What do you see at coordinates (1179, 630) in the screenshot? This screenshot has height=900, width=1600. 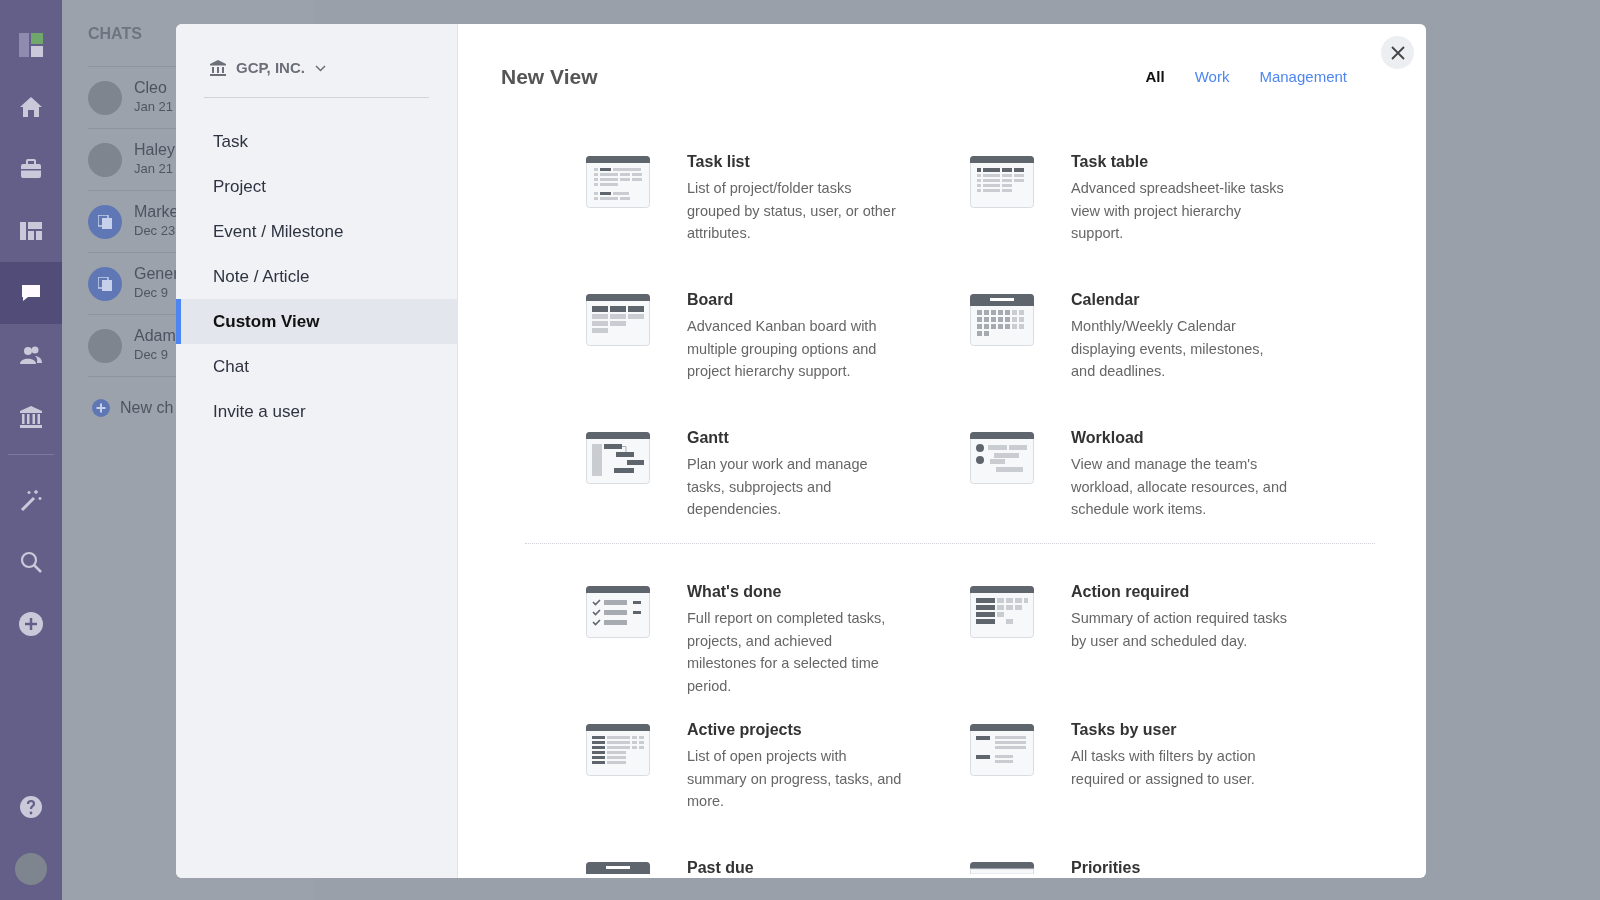 I see `view-description: Summary of action required tasks by user and scheduled day.` at bounding box center [1179, 630].